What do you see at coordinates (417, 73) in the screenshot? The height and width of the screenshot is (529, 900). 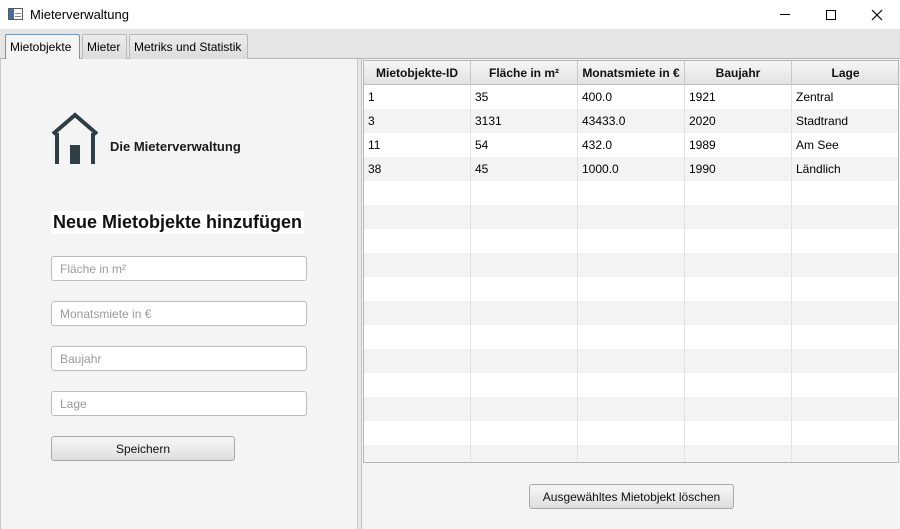 I see `column-header-id: Mietobjekte-ID` at bounding box center [417, 73].